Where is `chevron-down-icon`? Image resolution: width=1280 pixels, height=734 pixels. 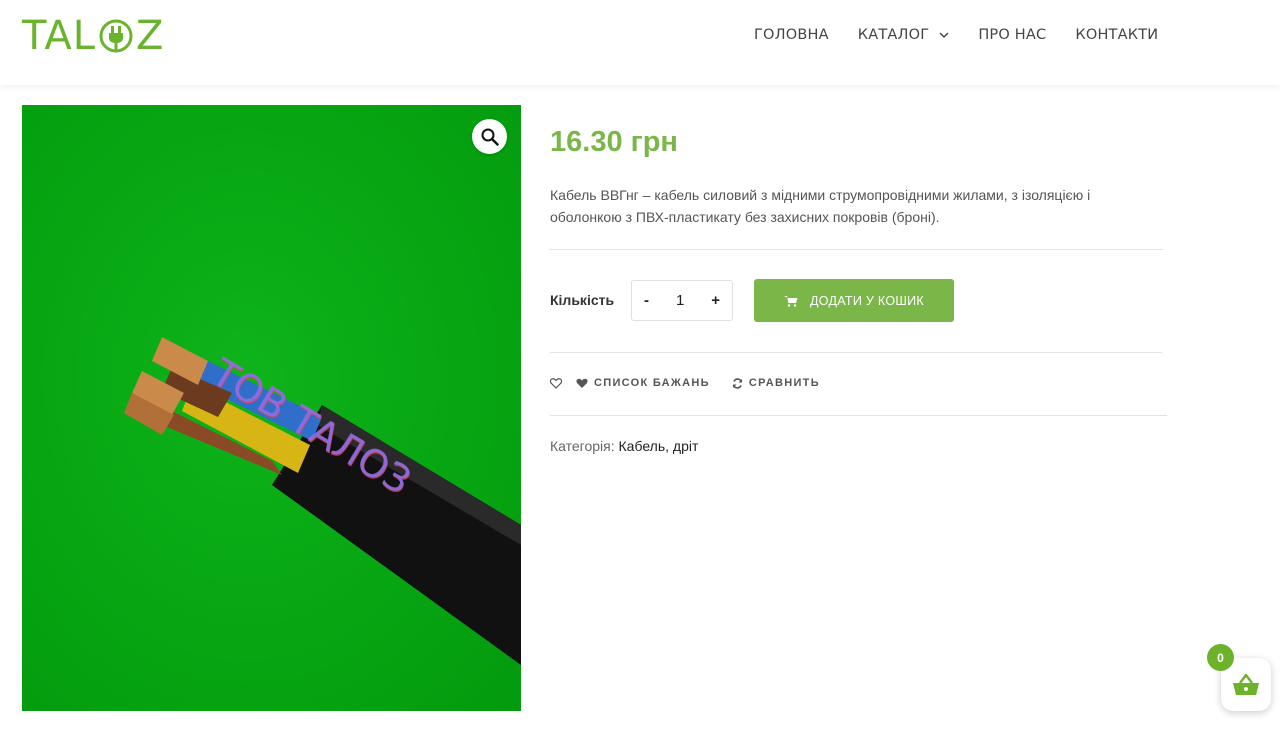
chevron-down-icon is located at coordinates (944, 35).